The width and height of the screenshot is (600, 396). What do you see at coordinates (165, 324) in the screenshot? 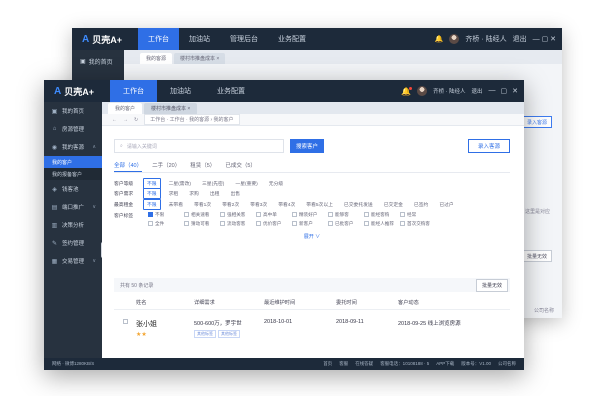
I see `customer-name: 张小姐` at bounding box center [165, 324].